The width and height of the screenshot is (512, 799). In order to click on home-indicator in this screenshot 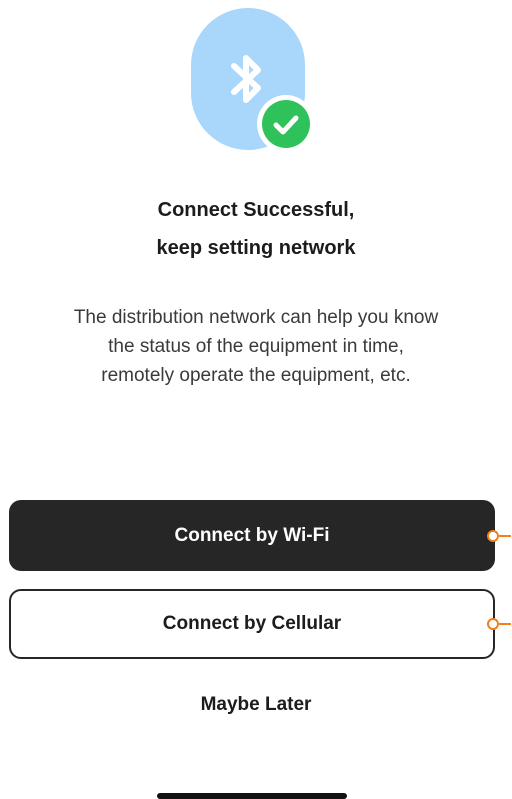, I will do `click(252, 796)`.